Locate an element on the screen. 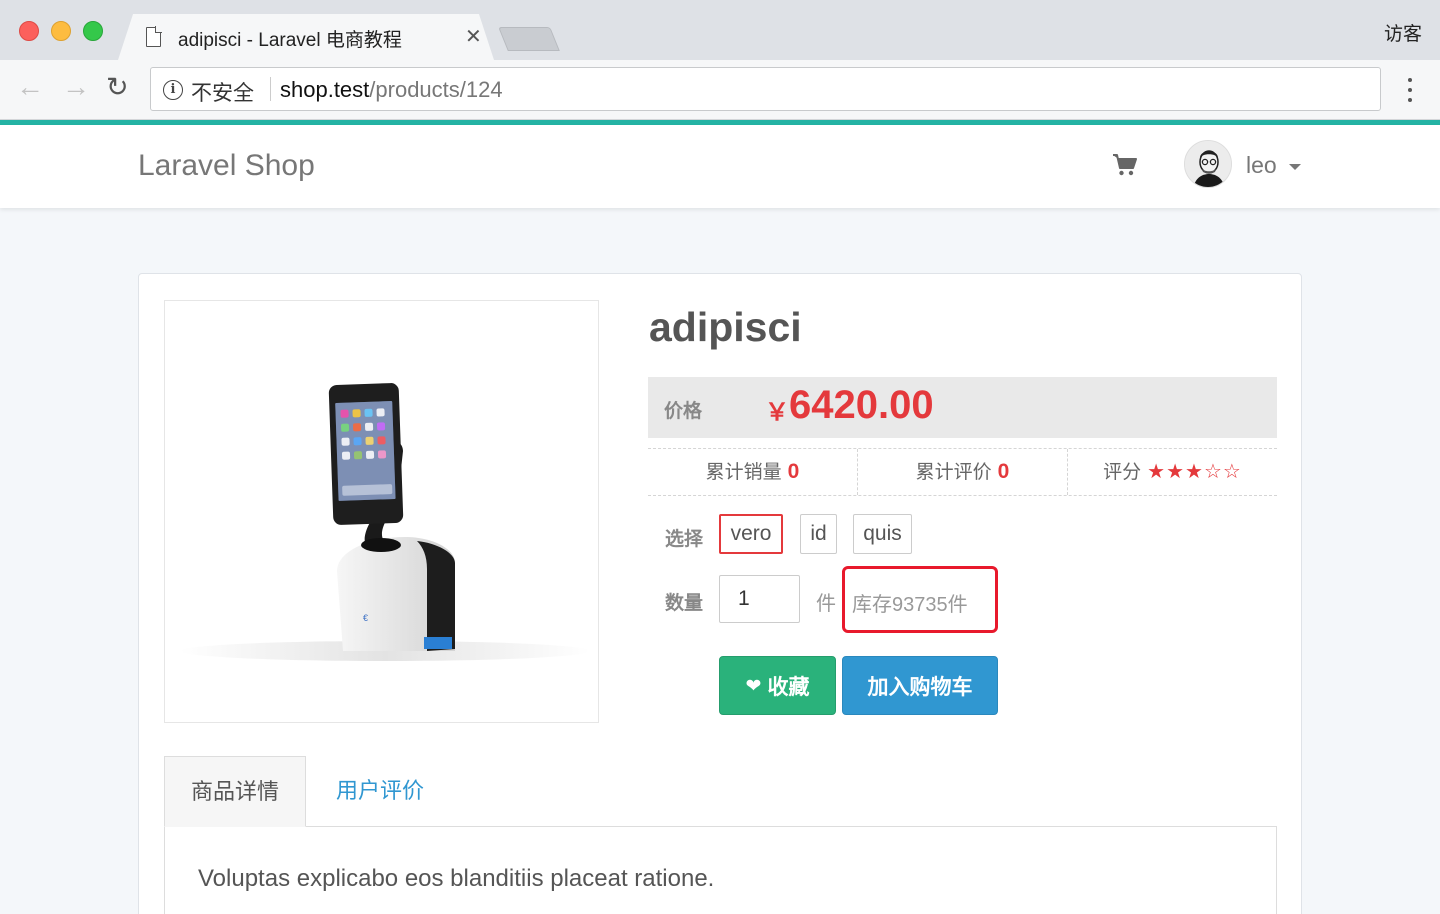  back-arrow-icon: ← is located at coordinates (30, 87).